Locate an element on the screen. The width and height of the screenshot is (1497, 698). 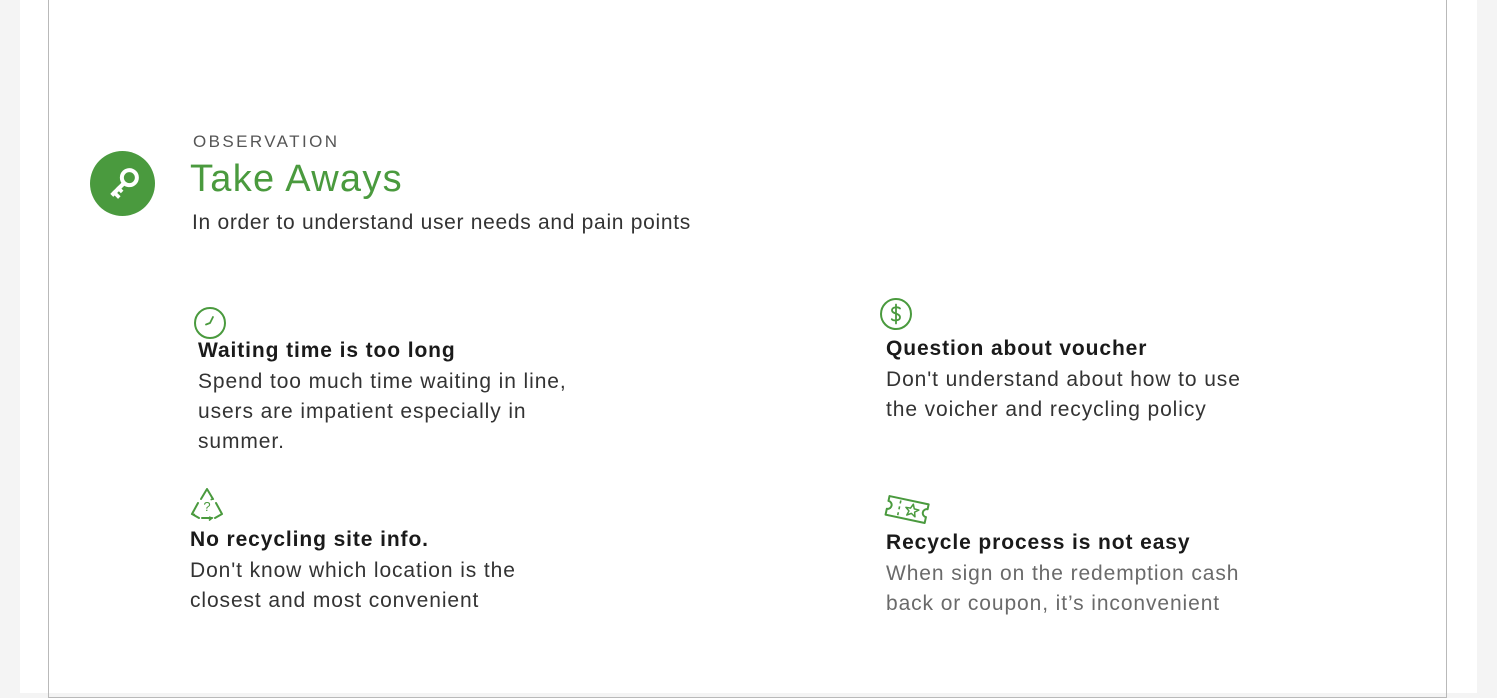
key-icon is located at coordinates (124, 183).